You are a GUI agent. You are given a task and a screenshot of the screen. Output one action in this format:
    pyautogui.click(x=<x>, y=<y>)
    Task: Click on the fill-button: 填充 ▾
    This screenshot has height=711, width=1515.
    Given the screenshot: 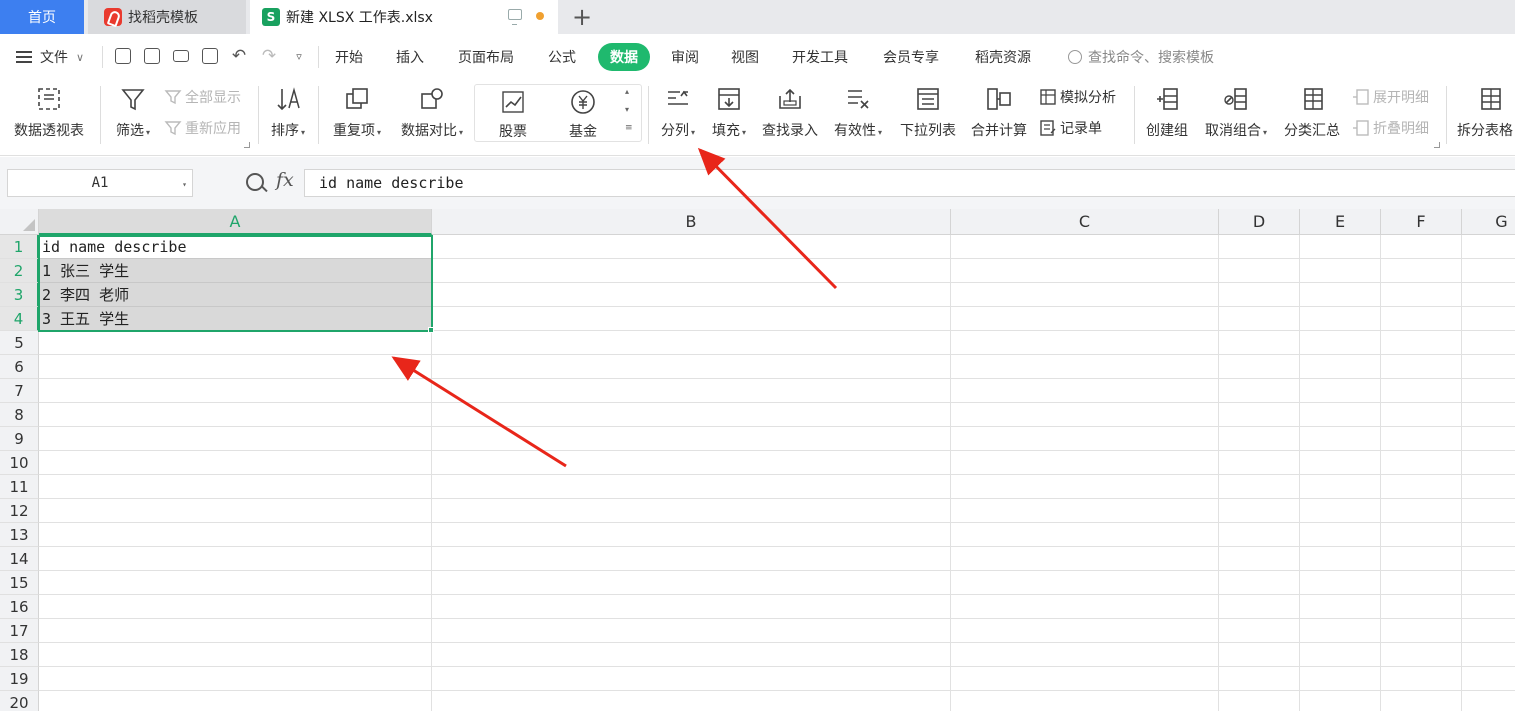 What is the action you would take?
    pyautogui.click(x=729, y=116)
    